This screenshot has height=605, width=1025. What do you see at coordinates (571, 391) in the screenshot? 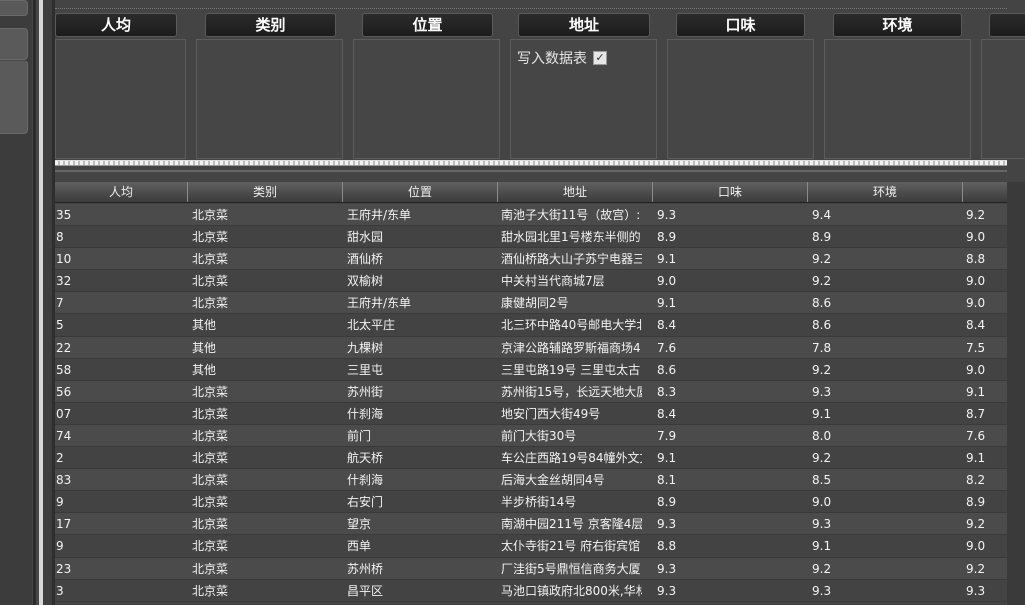
I see `cell-address: 苏州街15号，长远天地大厦` at bounding box center [571, 391].